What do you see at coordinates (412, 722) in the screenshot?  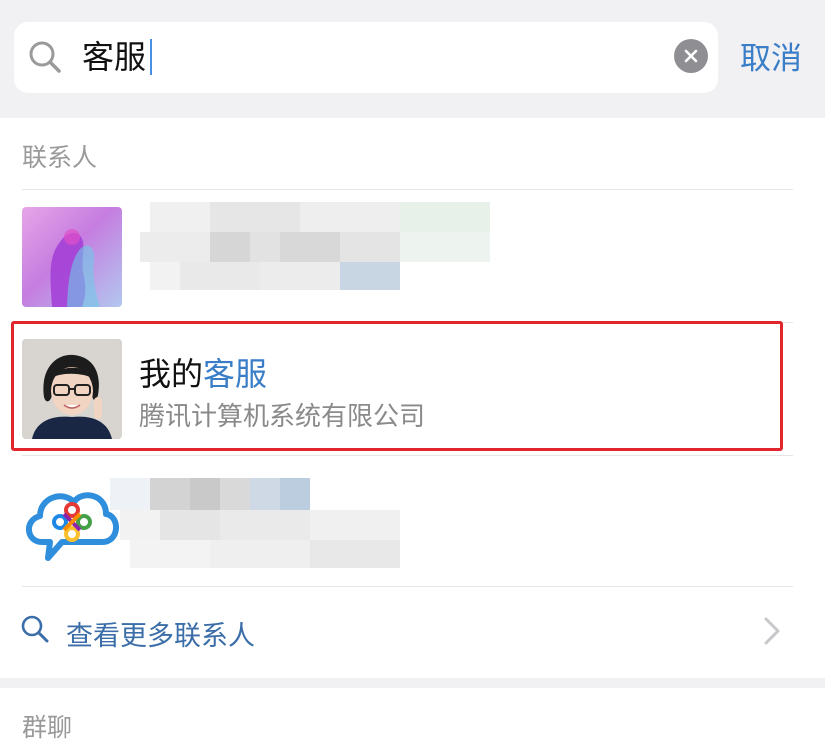 I see `group-chats-section: 群聊` at bounding box center [412, 722].